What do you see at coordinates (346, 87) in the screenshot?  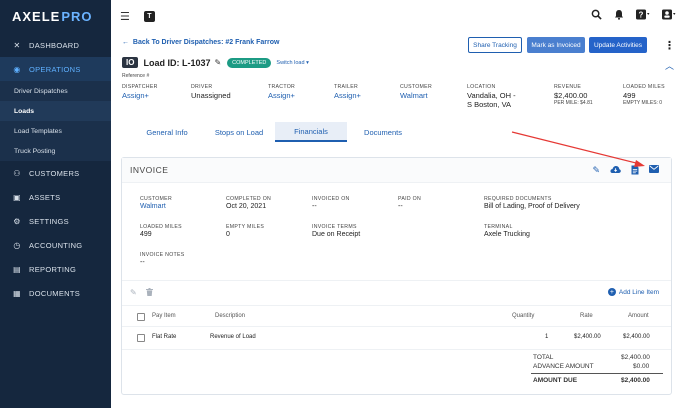 I see `trailer-label: TRAILER` at bounding box center [346, 87].